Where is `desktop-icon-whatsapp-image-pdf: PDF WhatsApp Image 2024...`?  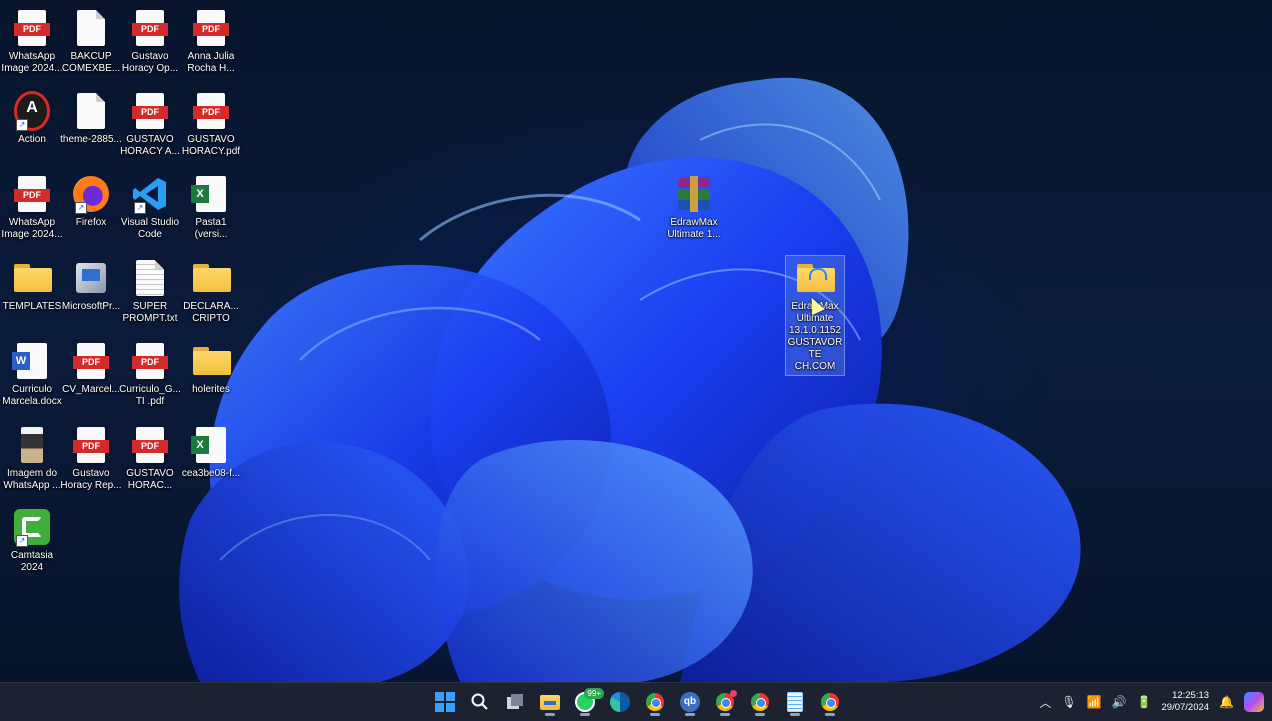 desktop-icon-whatsapp-image-pdf: PDF WhatsApp Image 2024... is located at coordinates (32, 41).